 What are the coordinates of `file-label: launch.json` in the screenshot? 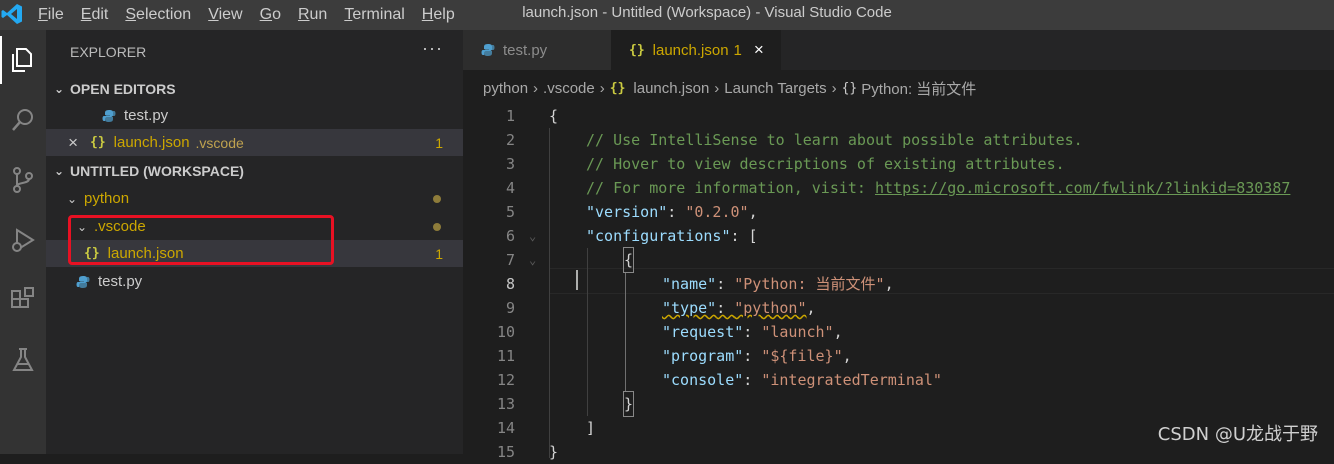 It's located at (145, 253).